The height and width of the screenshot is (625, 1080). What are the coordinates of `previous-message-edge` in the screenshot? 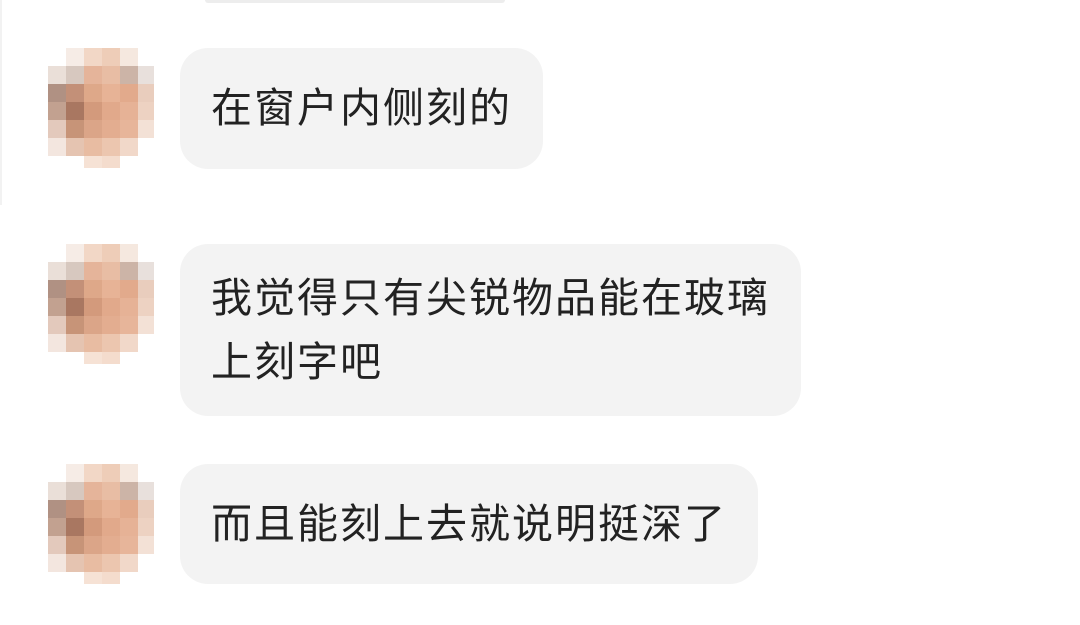 It's located at (355, 1).